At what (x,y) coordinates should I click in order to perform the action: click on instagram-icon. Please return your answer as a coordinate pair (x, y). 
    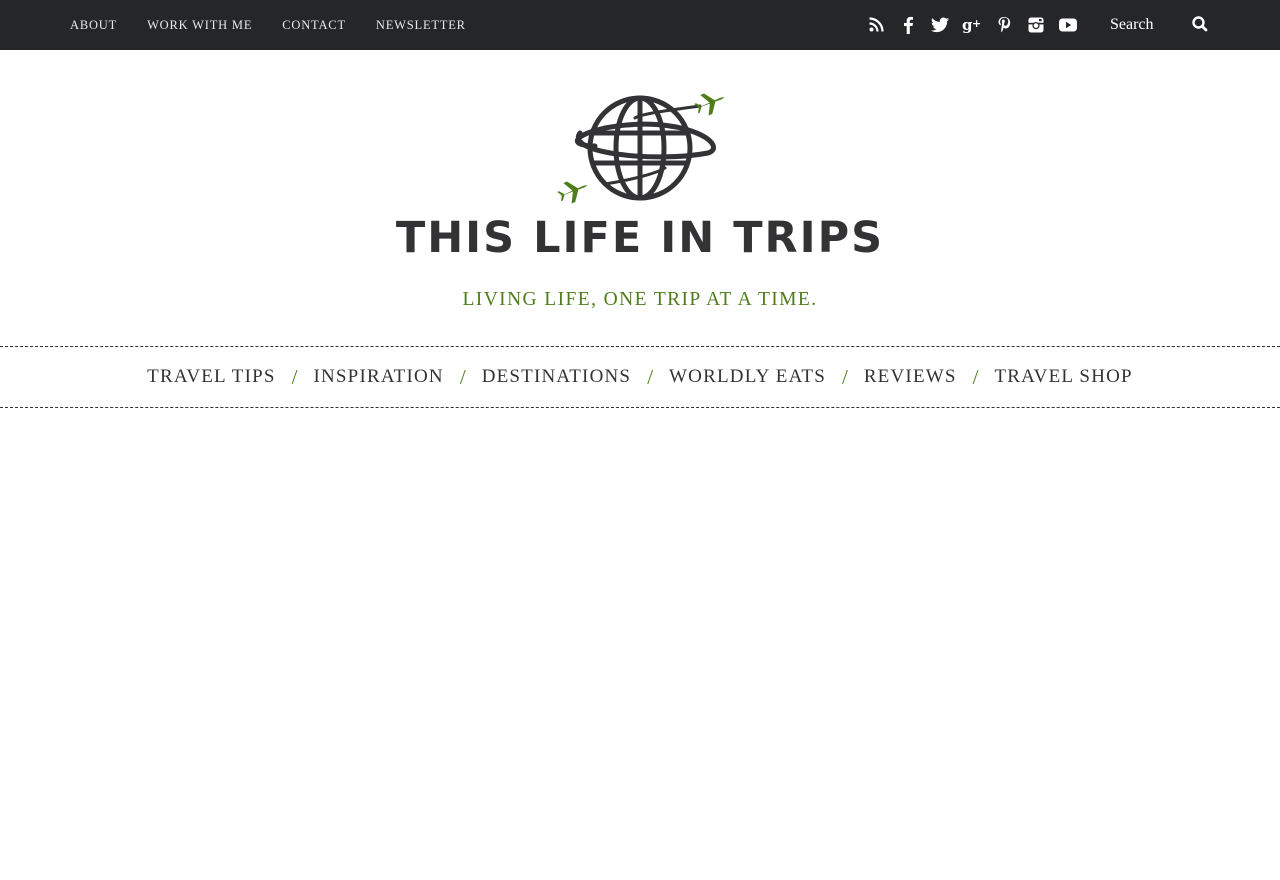
    Looking at the image, I should click on (1036, 25).